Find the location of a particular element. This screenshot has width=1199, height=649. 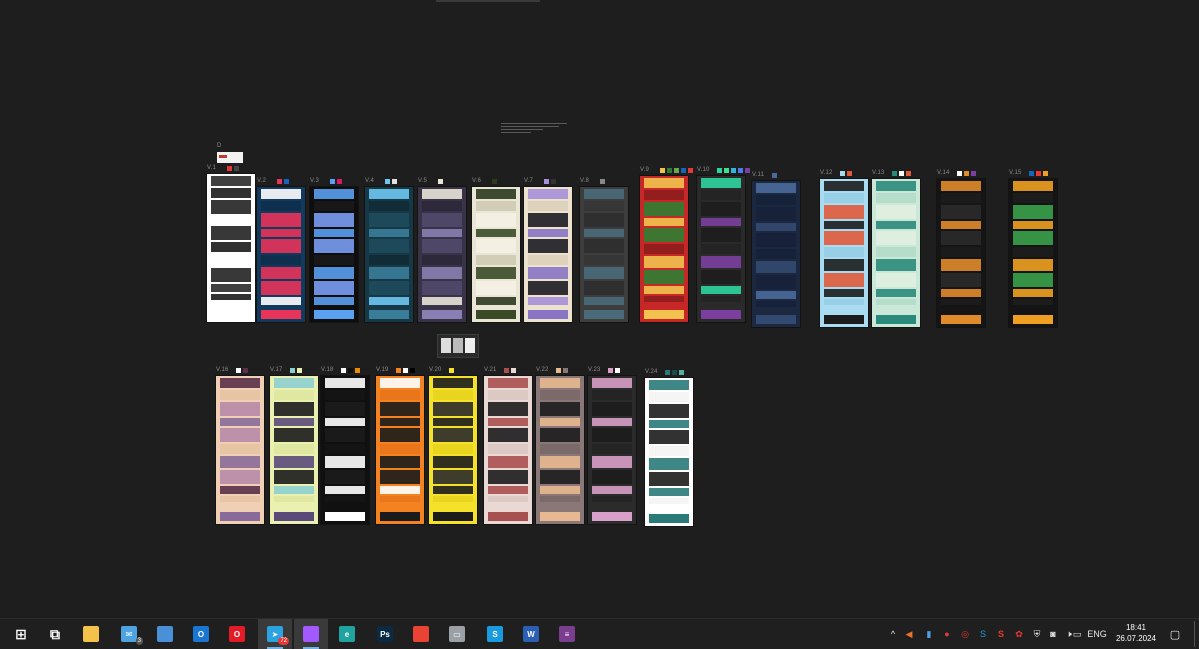

mini-frame-group is located at coordinates (458, 346).